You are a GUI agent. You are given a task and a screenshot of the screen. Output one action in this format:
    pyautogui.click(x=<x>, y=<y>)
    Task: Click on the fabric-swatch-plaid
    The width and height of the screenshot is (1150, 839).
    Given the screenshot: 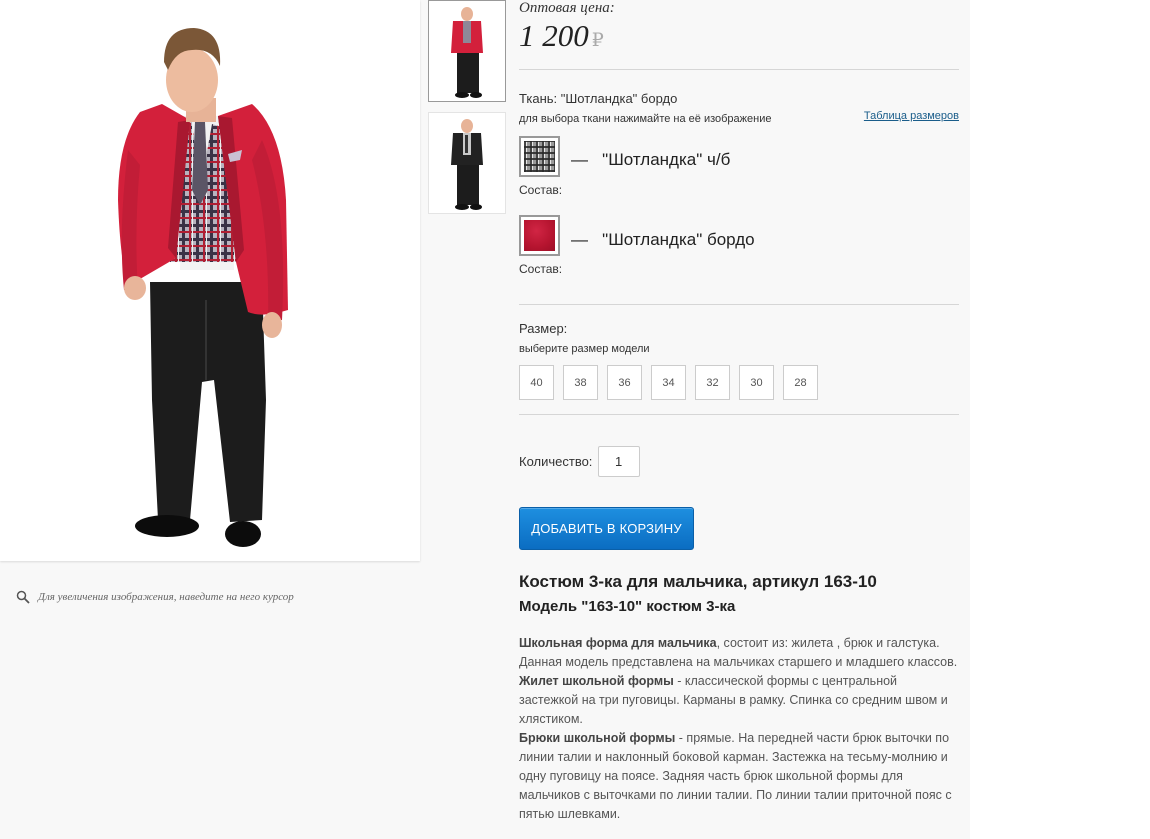 What is the action you would take?
    pyautogui.click(x=539, y=156)
    